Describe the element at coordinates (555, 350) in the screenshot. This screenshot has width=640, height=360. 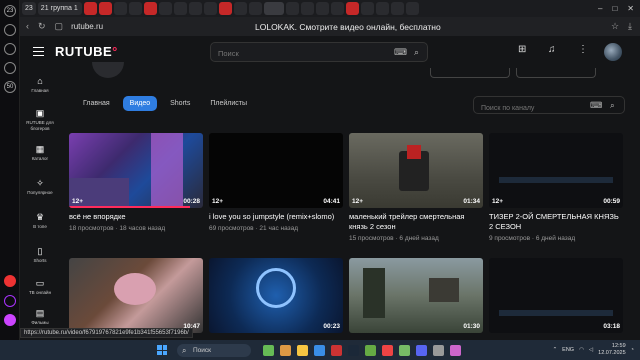
I see `chevron-up-icon: ⌃` at that location.